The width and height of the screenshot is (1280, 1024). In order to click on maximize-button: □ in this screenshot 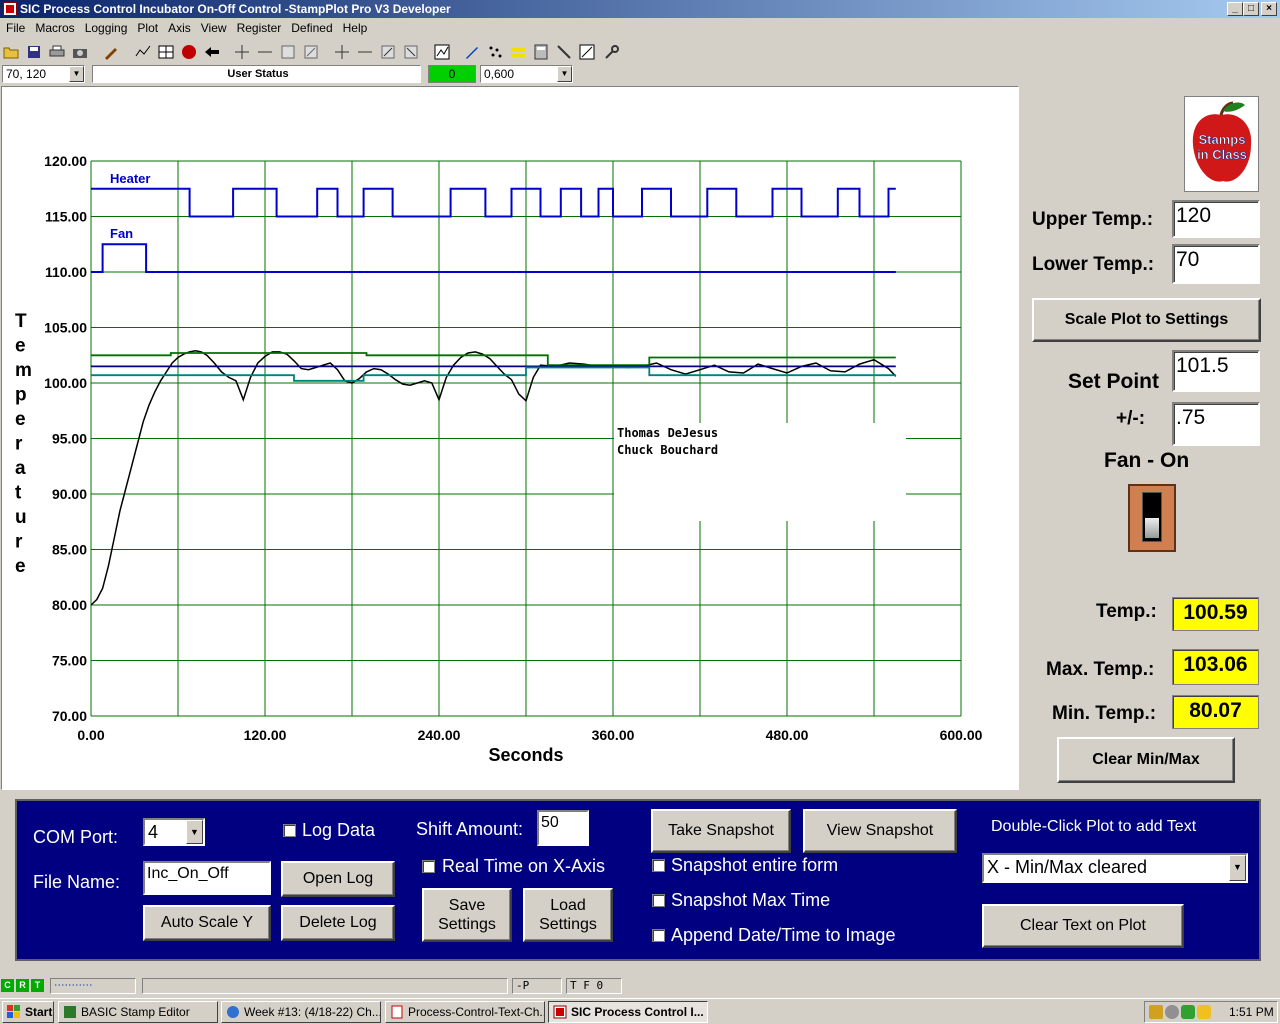, I will do `click(1251, 9)`.